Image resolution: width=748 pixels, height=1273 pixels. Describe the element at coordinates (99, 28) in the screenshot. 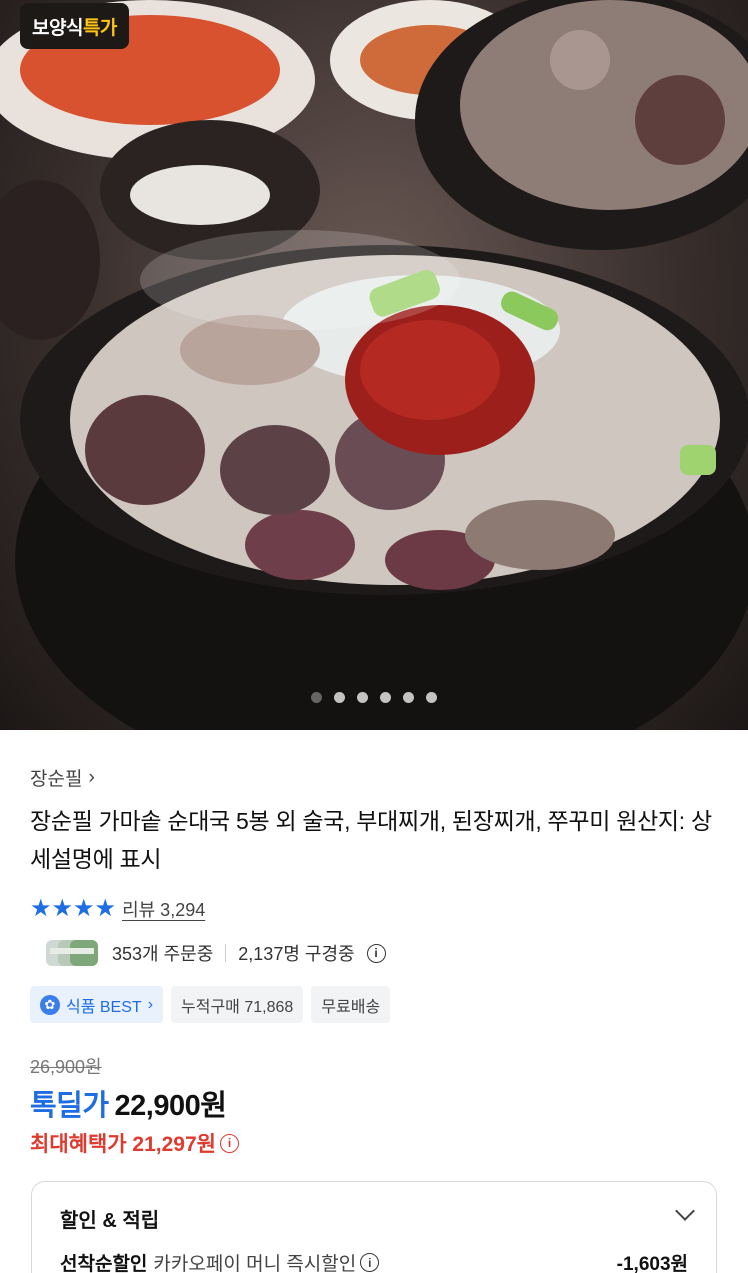

I see `promo-badge-highlight: 특가` at that location.